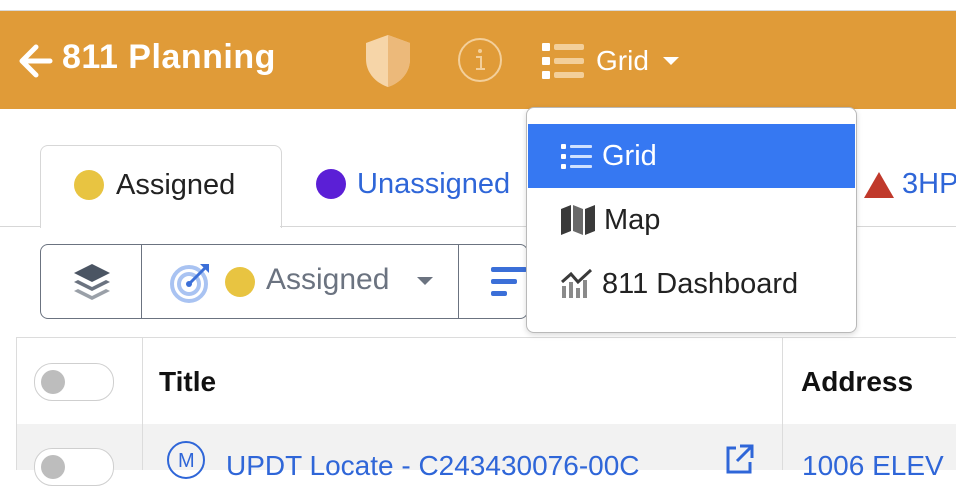  What do you see at coordinates (577, 283) in the screenshot?
I see `chart-icon` at bounding box center [577, 283].